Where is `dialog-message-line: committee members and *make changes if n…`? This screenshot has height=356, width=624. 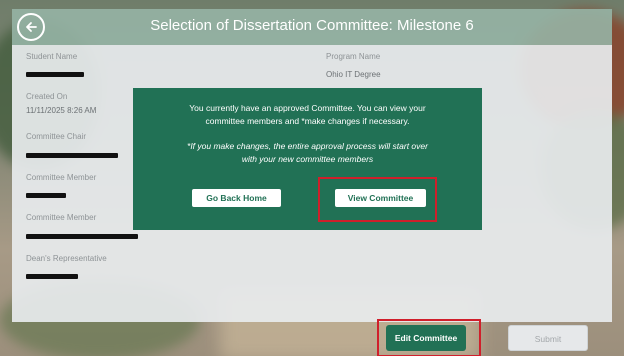 dialog-message-line: committee members and *make changes if n… is located at coordinates (307, 121).